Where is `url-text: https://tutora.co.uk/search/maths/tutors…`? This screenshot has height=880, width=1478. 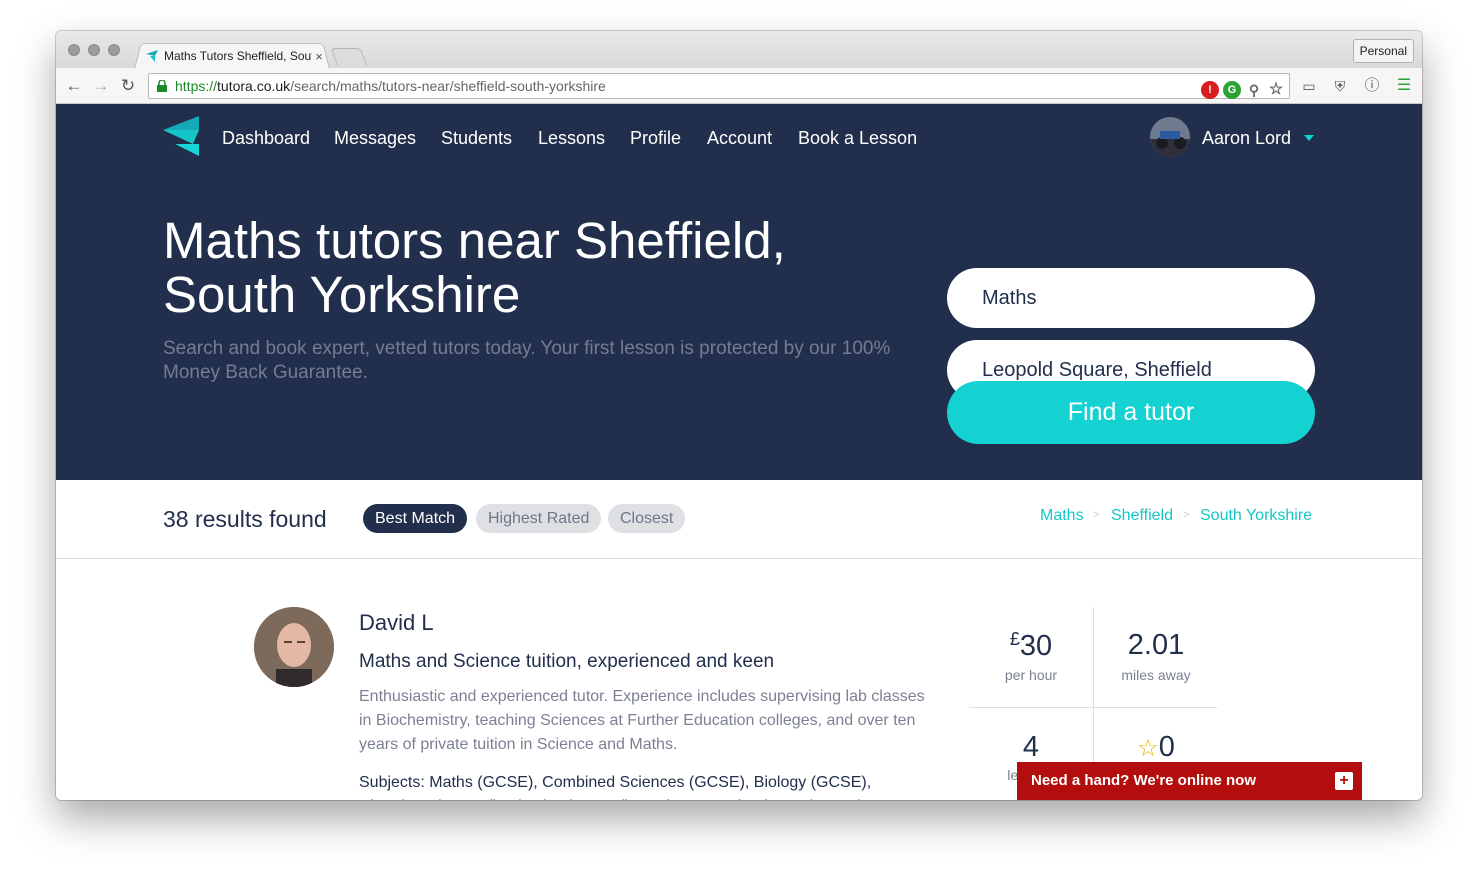
url-text: https://tutora.co.uk/search/maths/tutors… is located at coordinates (390, 86).